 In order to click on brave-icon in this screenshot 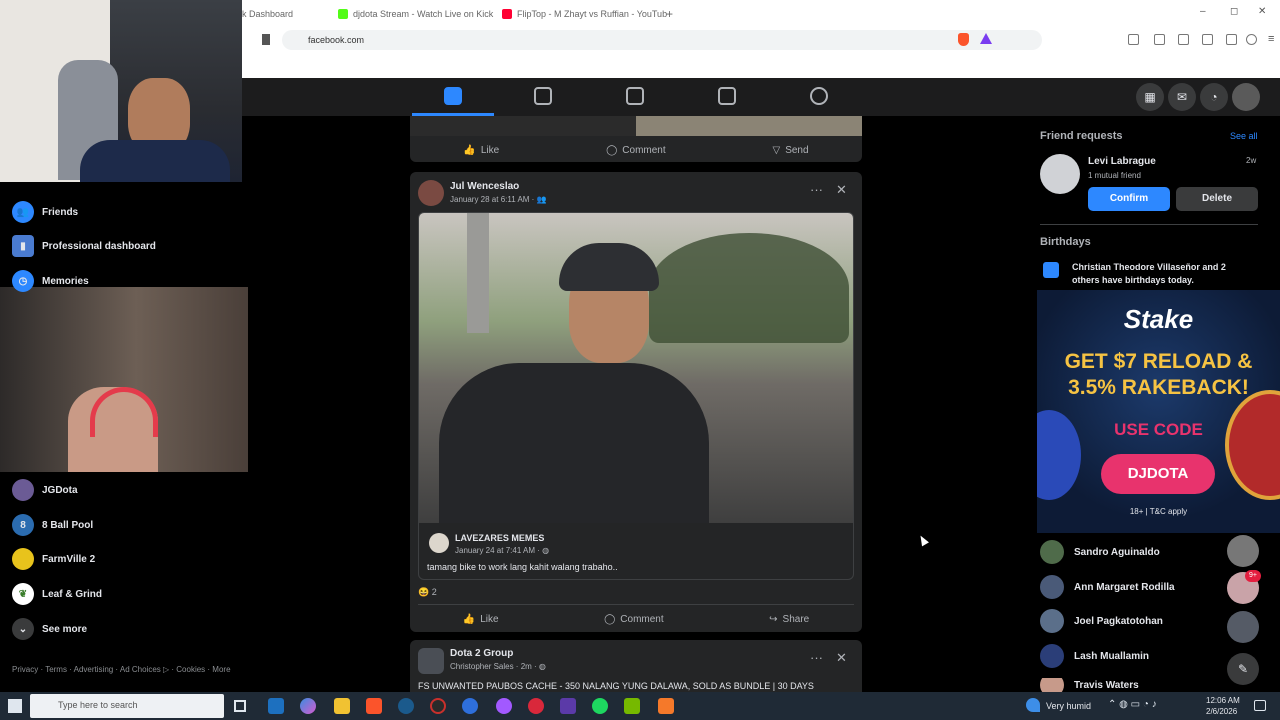, I will do `click(374, 706)`.